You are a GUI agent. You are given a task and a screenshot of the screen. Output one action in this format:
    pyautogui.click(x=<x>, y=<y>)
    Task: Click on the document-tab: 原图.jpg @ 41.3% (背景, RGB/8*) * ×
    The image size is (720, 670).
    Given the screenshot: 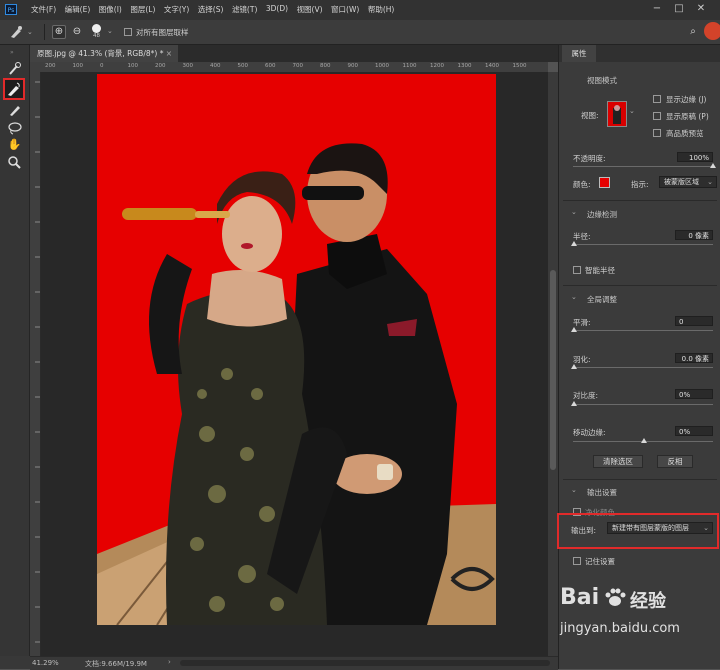 What is the action you would take?
    pyautogui.click(x=104, y=53)
    